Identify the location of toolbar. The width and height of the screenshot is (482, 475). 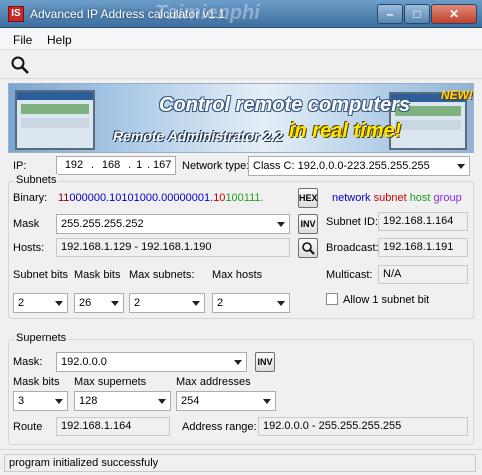
(241, 65).